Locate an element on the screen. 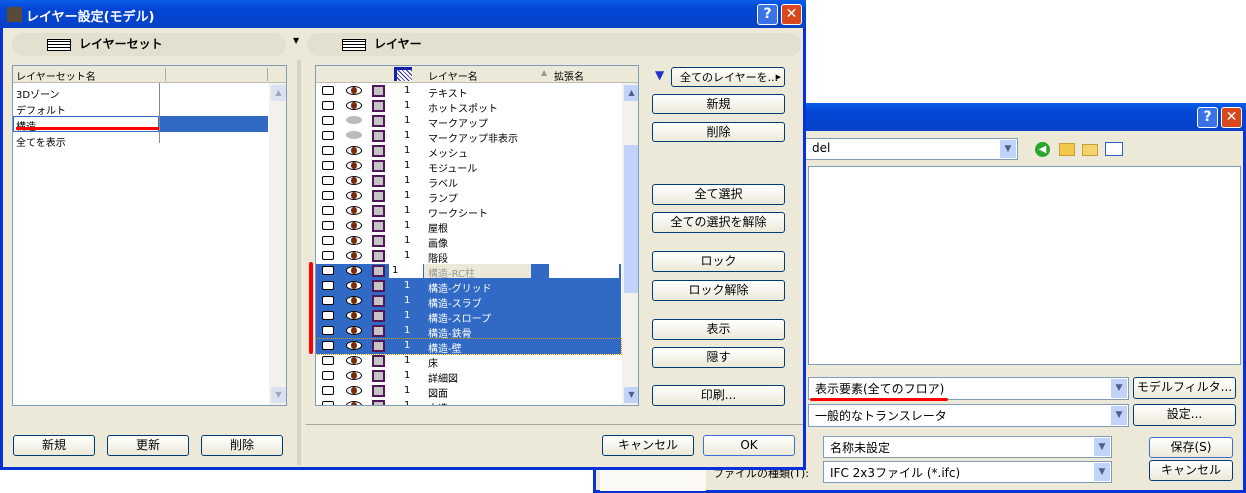 The image size is (1246, 493). ok-button: OK is located at coordinates (749, 445).